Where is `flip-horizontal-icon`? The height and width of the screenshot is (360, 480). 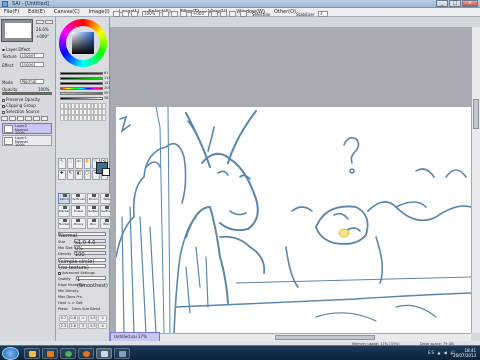 flip-horizontal-icon is located at coordinates (243, 14).